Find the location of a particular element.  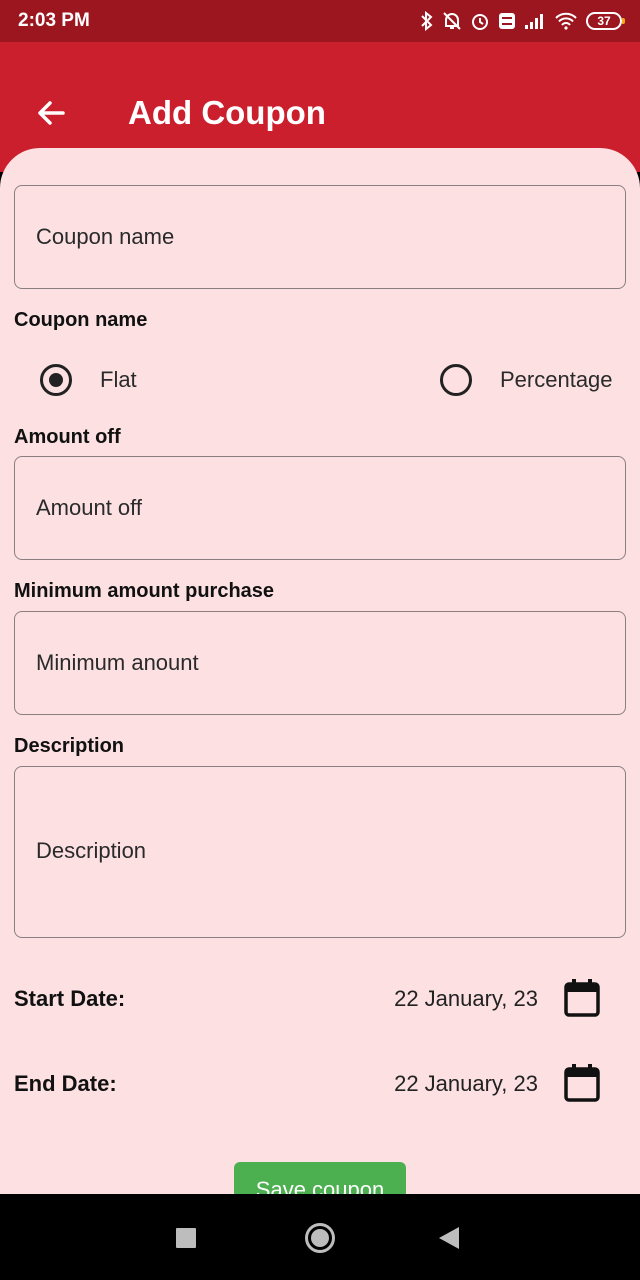

radio-flat is located at coordinates (56, 380).